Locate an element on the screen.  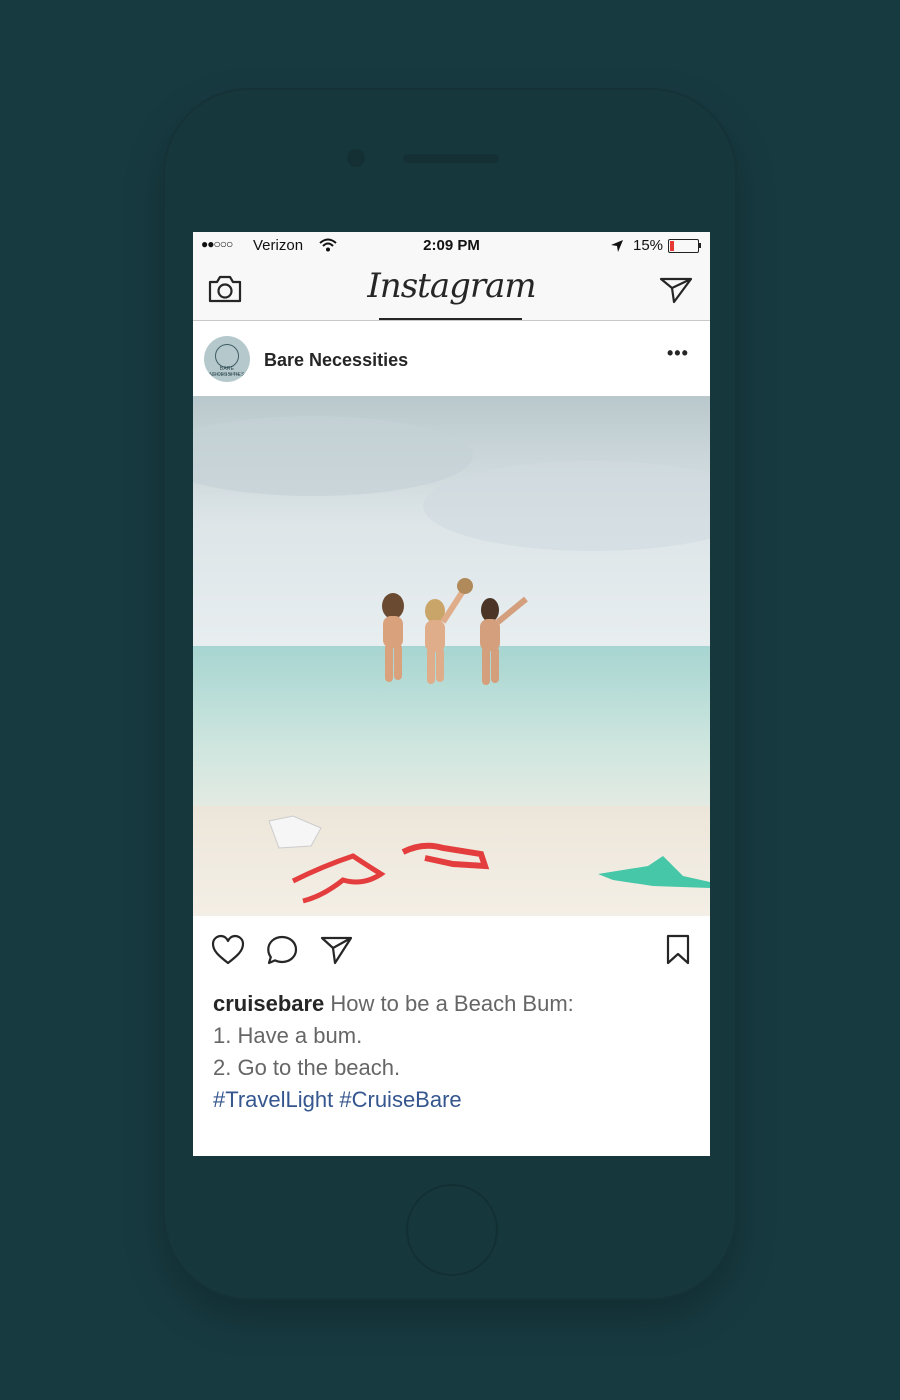
logo-underline is located at coordinates (450, 319).